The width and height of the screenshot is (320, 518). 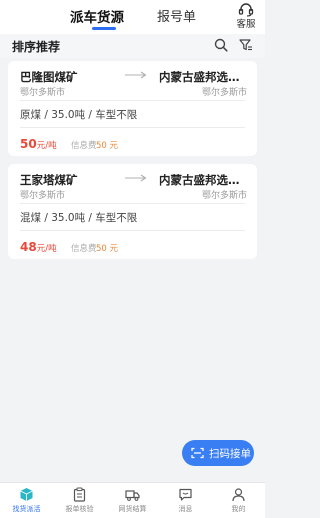 I want to click on cube-icon, so click(x=26, y=494).